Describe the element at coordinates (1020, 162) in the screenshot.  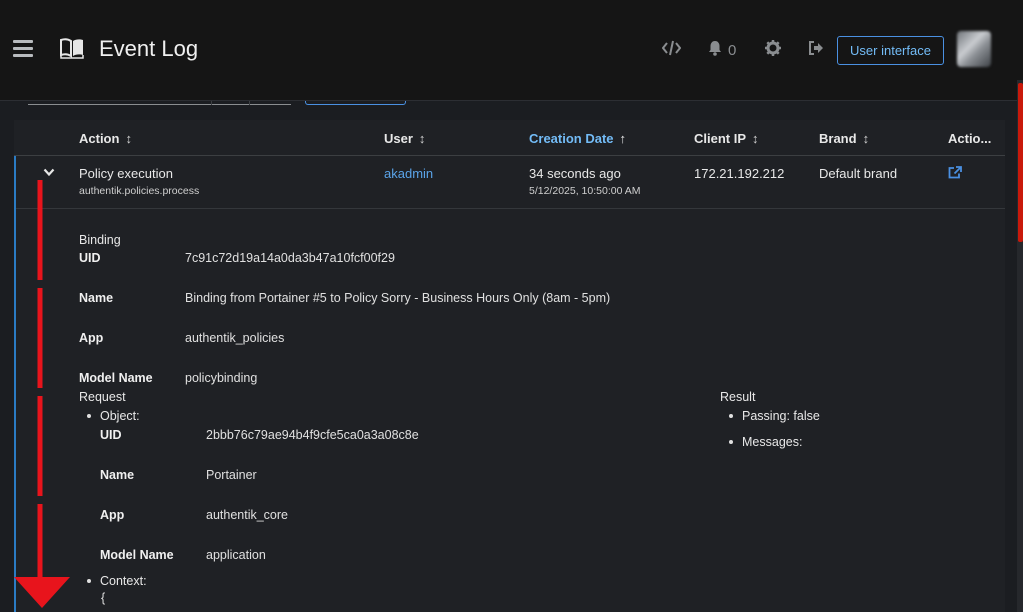
I see `scrollbar-thumb` at that location.